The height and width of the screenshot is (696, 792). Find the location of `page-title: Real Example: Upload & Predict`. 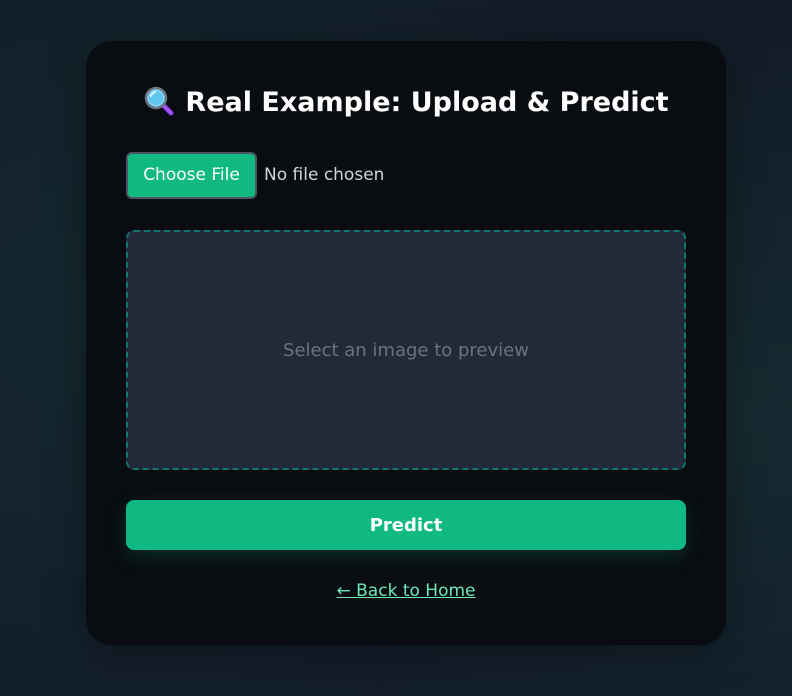

page-title: Real Example: Upload & Predict is located at coordinates (427, 102).